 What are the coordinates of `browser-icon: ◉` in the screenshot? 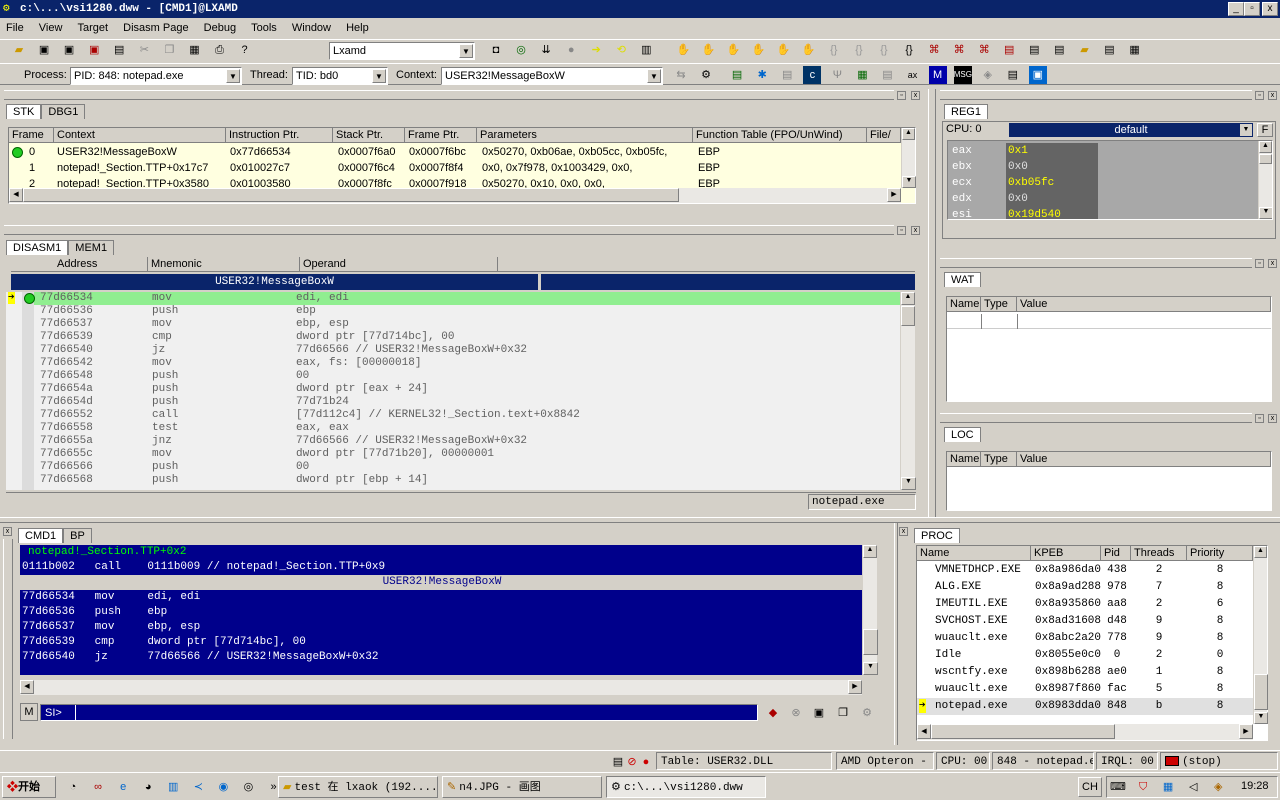 It's located at (223, 787).